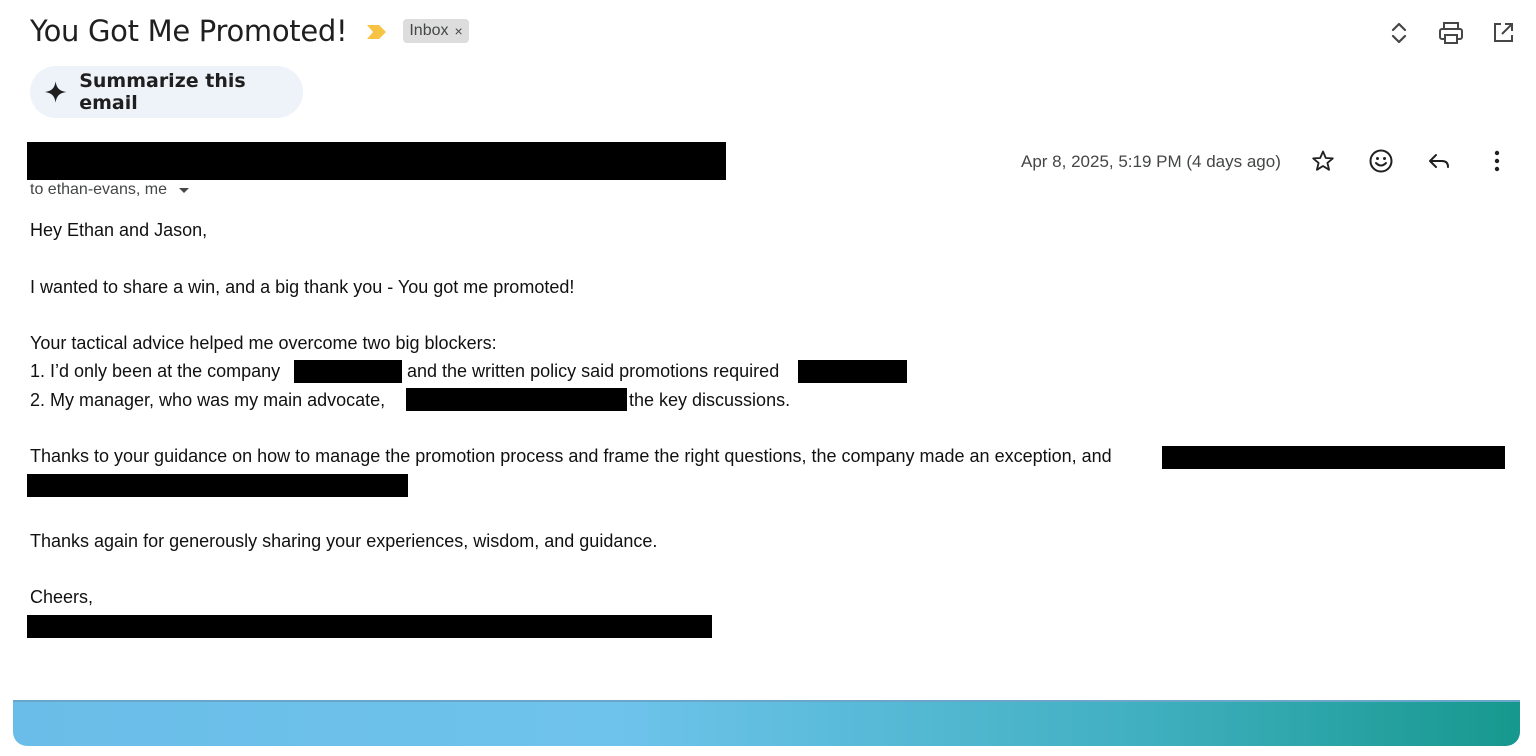 Image resolution: width=1536 pixels, height=756 pixels. I want to click on redaction-exception-end, so click(1333, 457).